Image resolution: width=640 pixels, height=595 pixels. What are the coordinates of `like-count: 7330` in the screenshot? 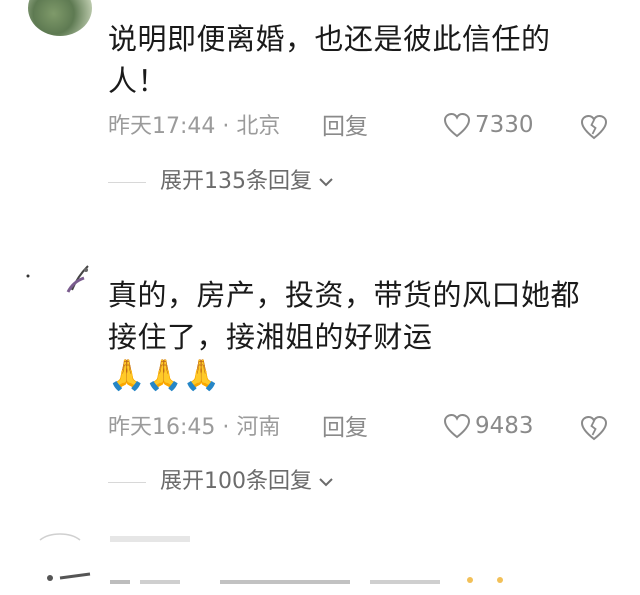 It's located at (504, 125).